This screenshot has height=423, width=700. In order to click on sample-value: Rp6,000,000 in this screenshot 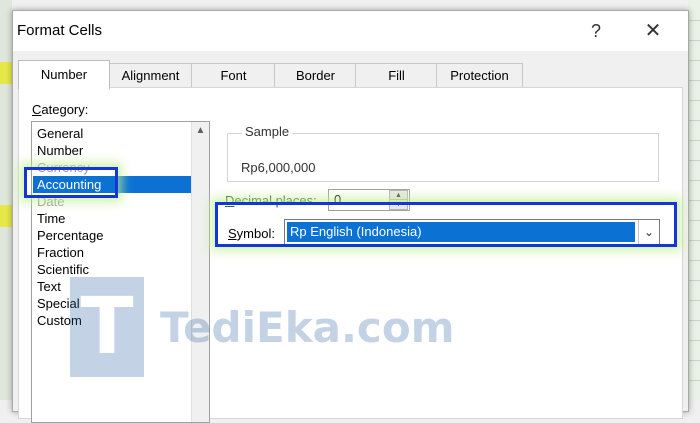, I will do `click(278, 167)`.